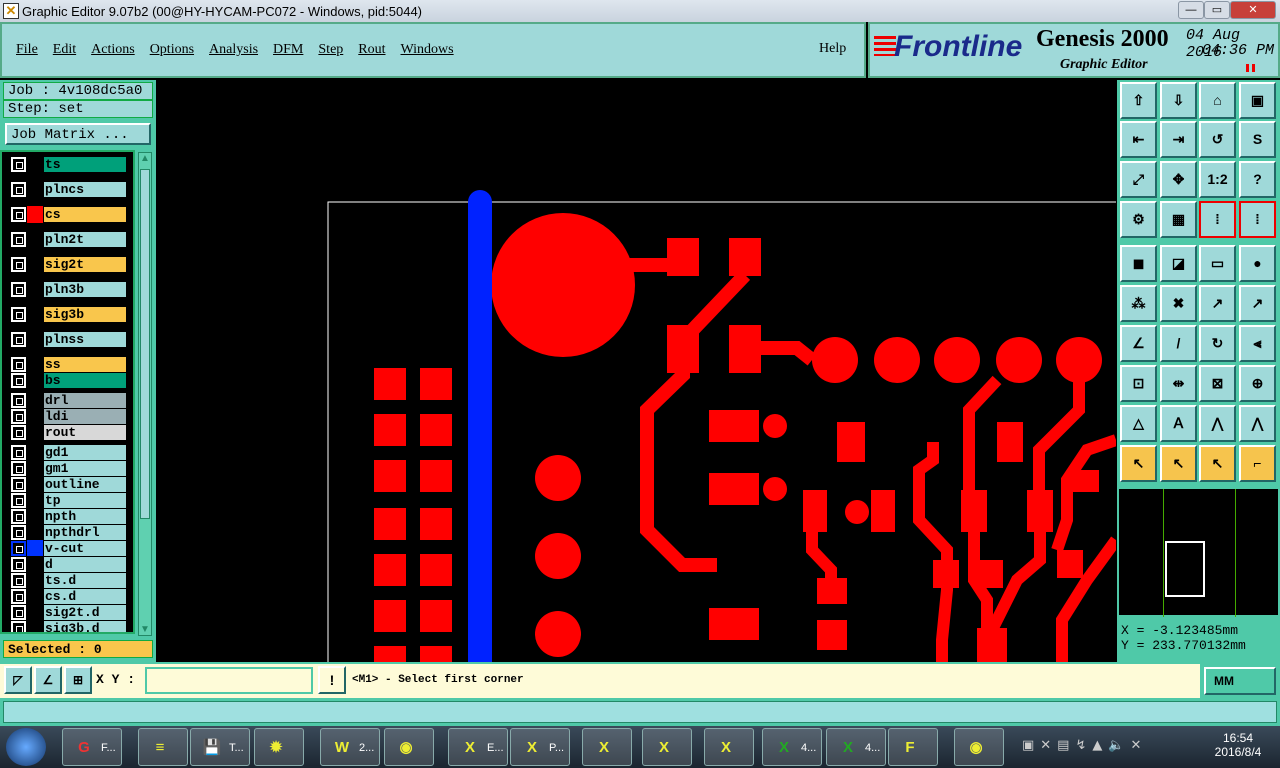  What do you see at coordinates (1217, 263) in the screenshot?
I see `ruler-icon: ▭` at bounding box center [1217, 263].